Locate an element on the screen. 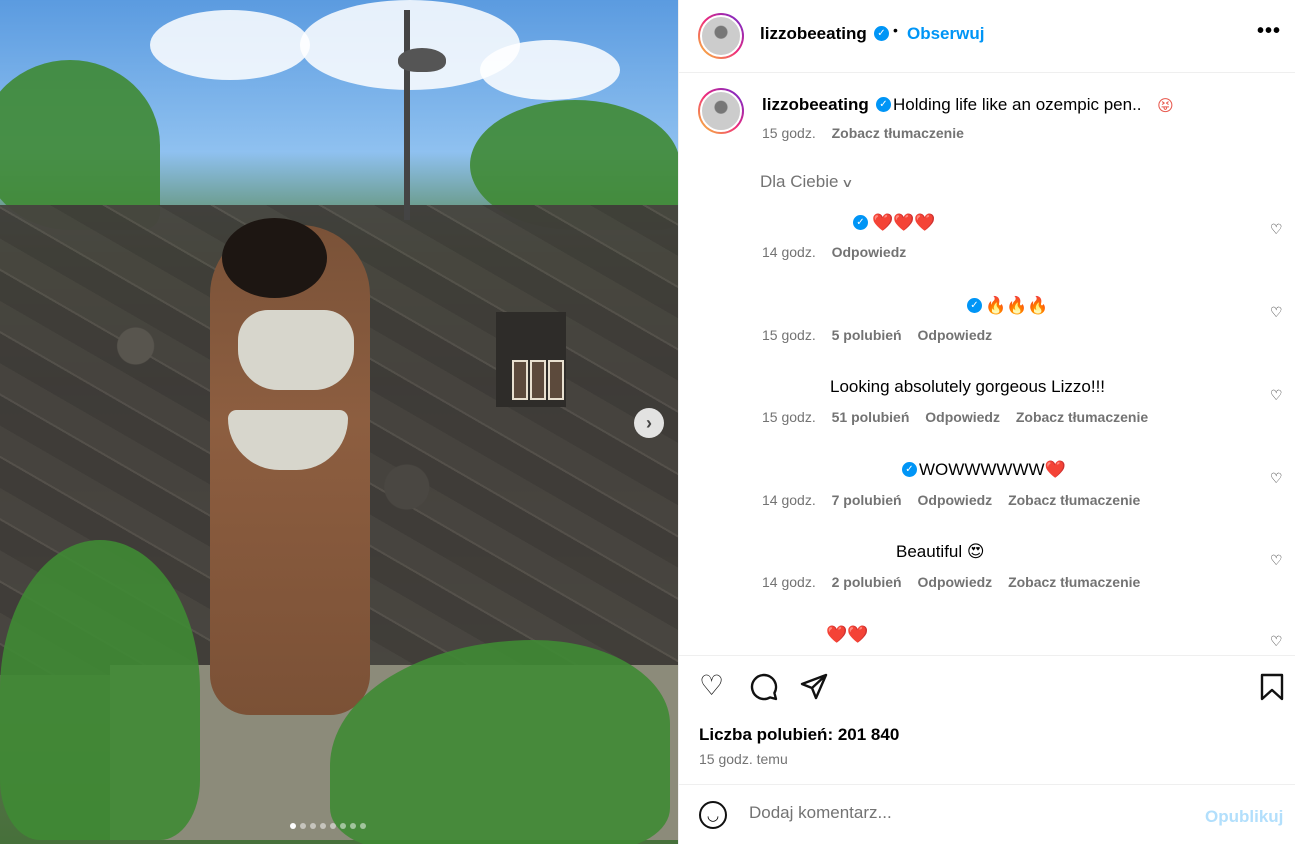 The width and height of the screenshot is (1295, 844). post-header: lizzobeeating ✓ • Obserwuj ••• is located at coordinates (987, 36).